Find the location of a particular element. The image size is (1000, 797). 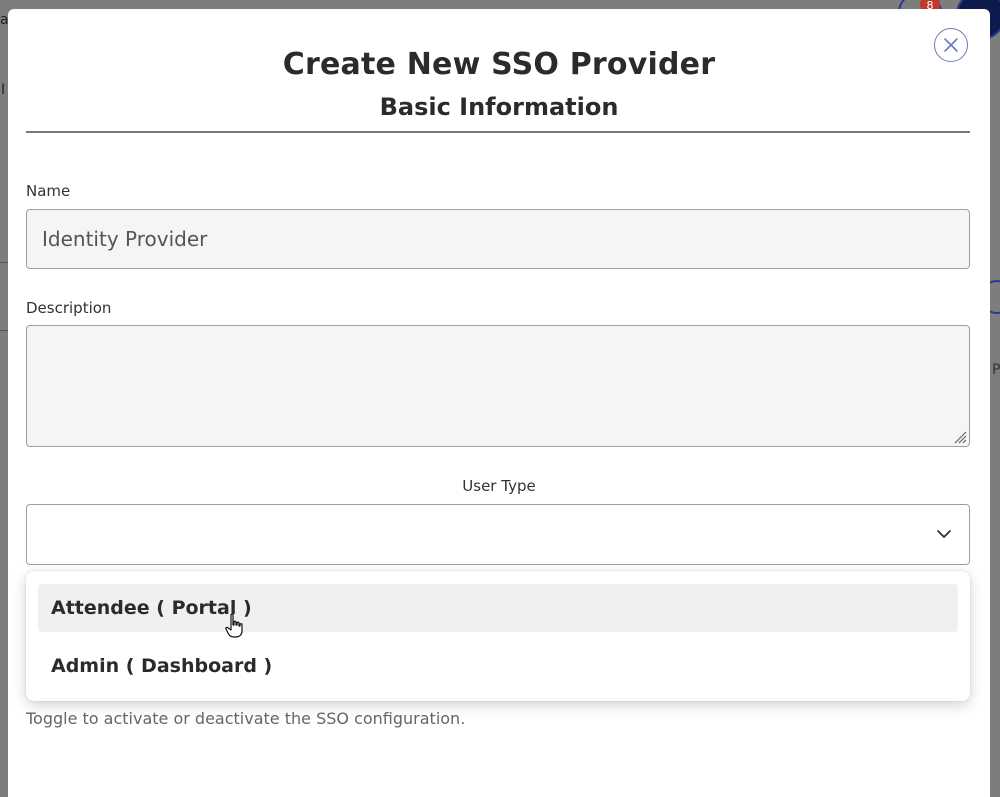

option-admin-dashboard: Admin ( Dashboard ) is located at coordinates (498, 666).